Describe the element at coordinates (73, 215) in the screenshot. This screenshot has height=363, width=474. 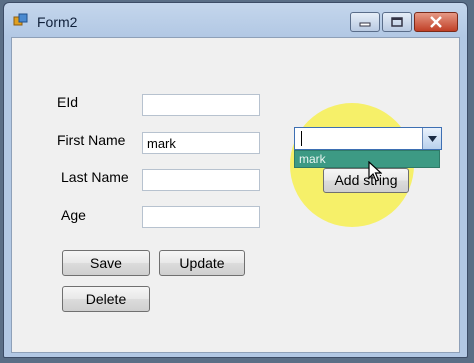
I see `age-label: Age` at that location.